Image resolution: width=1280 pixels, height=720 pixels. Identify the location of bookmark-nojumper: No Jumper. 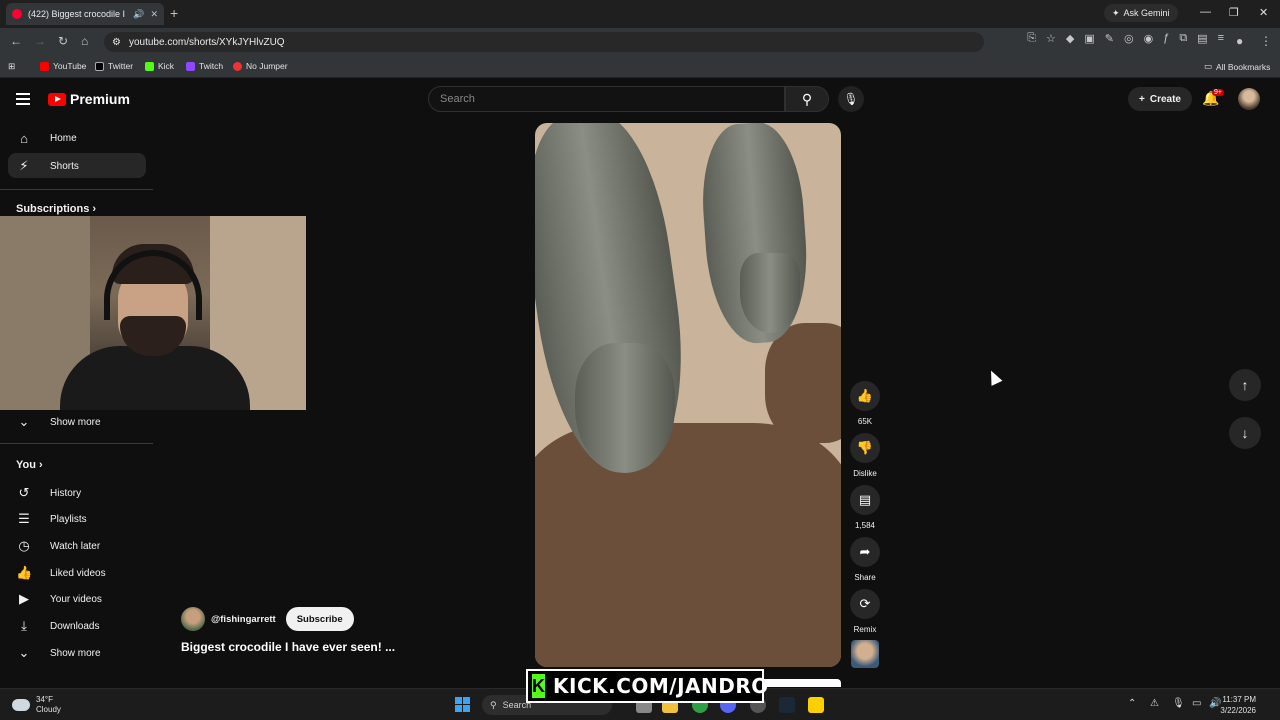
(260, 66).